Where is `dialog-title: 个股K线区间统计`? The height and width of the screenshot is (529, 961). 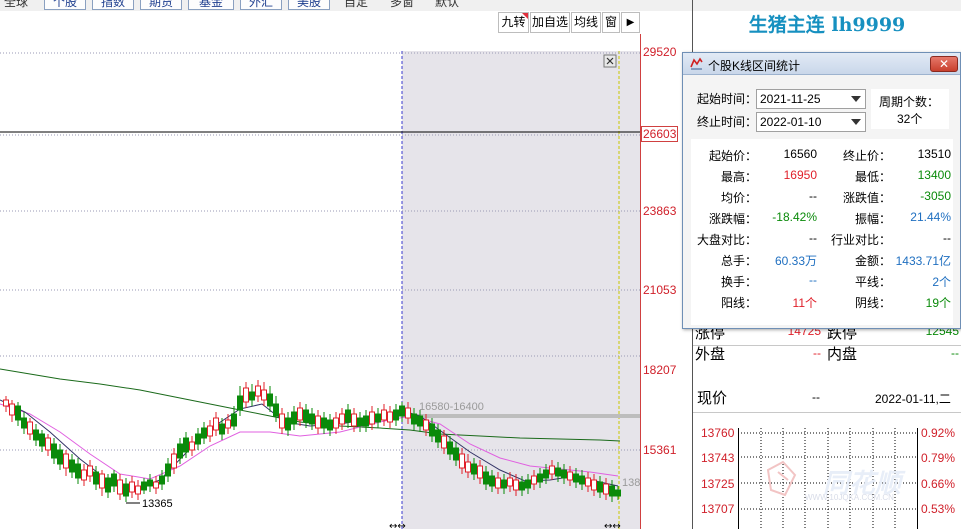 dialog-title: 个股K线区间统计 is located at coordinates (754, 66).